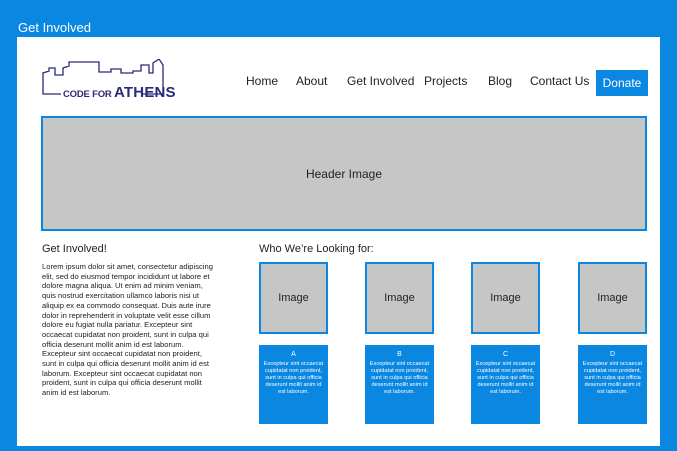  Describe the element at coordinates (293, 354) in the screenshot. I see `role-card-letter: A` at that location.